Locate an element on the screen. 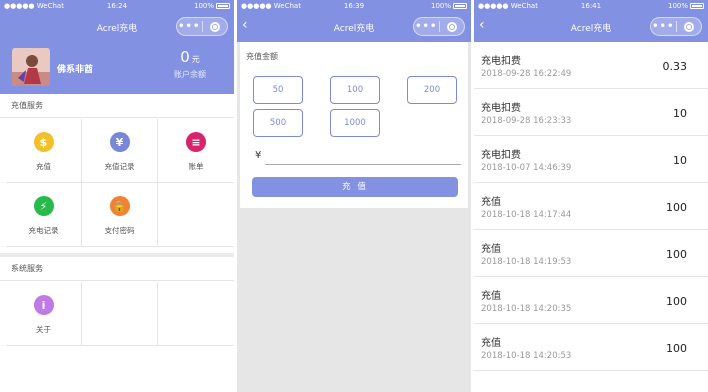 This screenshot has height=392, width=708. status-bar: ●●●●● WeChat 16:24 100% is located at coordinates (117, 6).